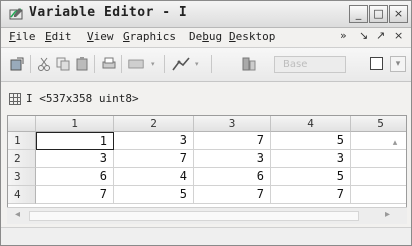 Image resolution: width=412 pixels, height=246 pixels. I want to click on window-title: Variable Editor - I, so click(108, 12).